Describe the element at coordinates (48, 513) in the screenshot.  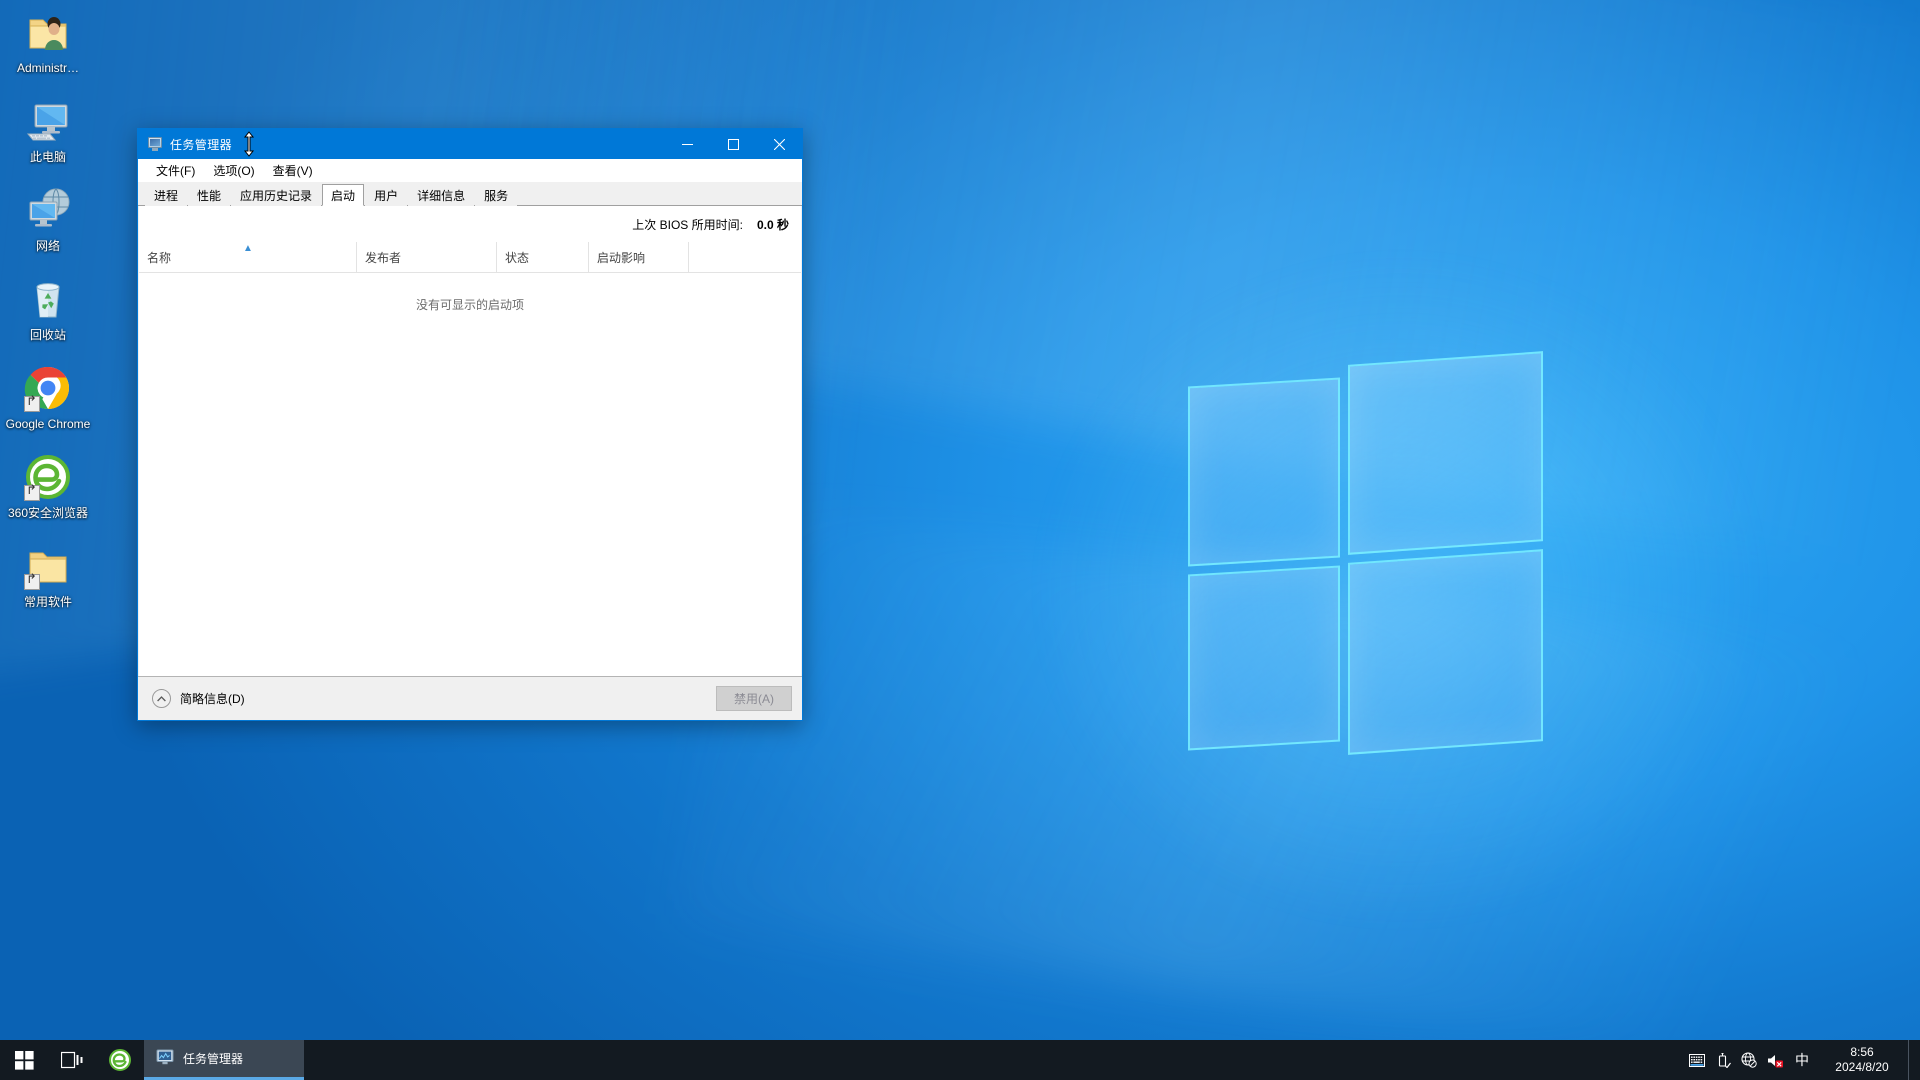
I see `desktop-icon-label: 360安全浏览器` at that location.